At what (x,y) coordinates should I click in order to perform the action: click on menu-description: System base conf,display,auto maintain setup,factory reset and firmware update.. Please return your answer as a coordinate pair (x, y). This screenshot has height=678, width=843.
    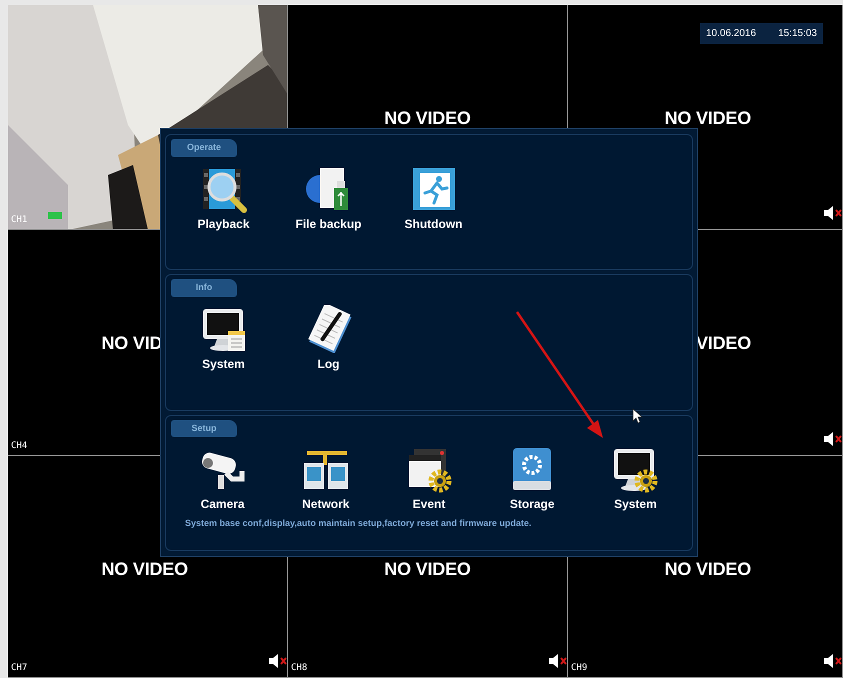
    Looking at the image, I should click on (358, 523).